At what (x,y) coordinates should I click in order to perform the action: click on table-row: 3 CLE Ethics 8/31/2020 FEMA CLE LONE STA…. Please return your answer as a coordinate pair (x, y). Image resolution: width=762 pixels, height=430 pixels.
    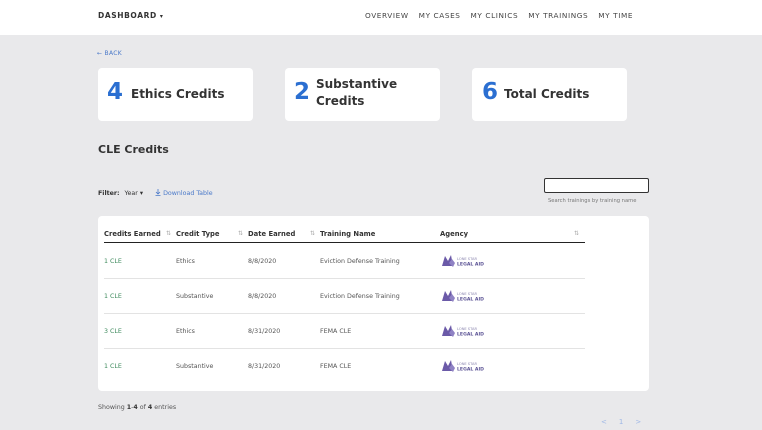
    Looking at the image, I should click on (344, 331).